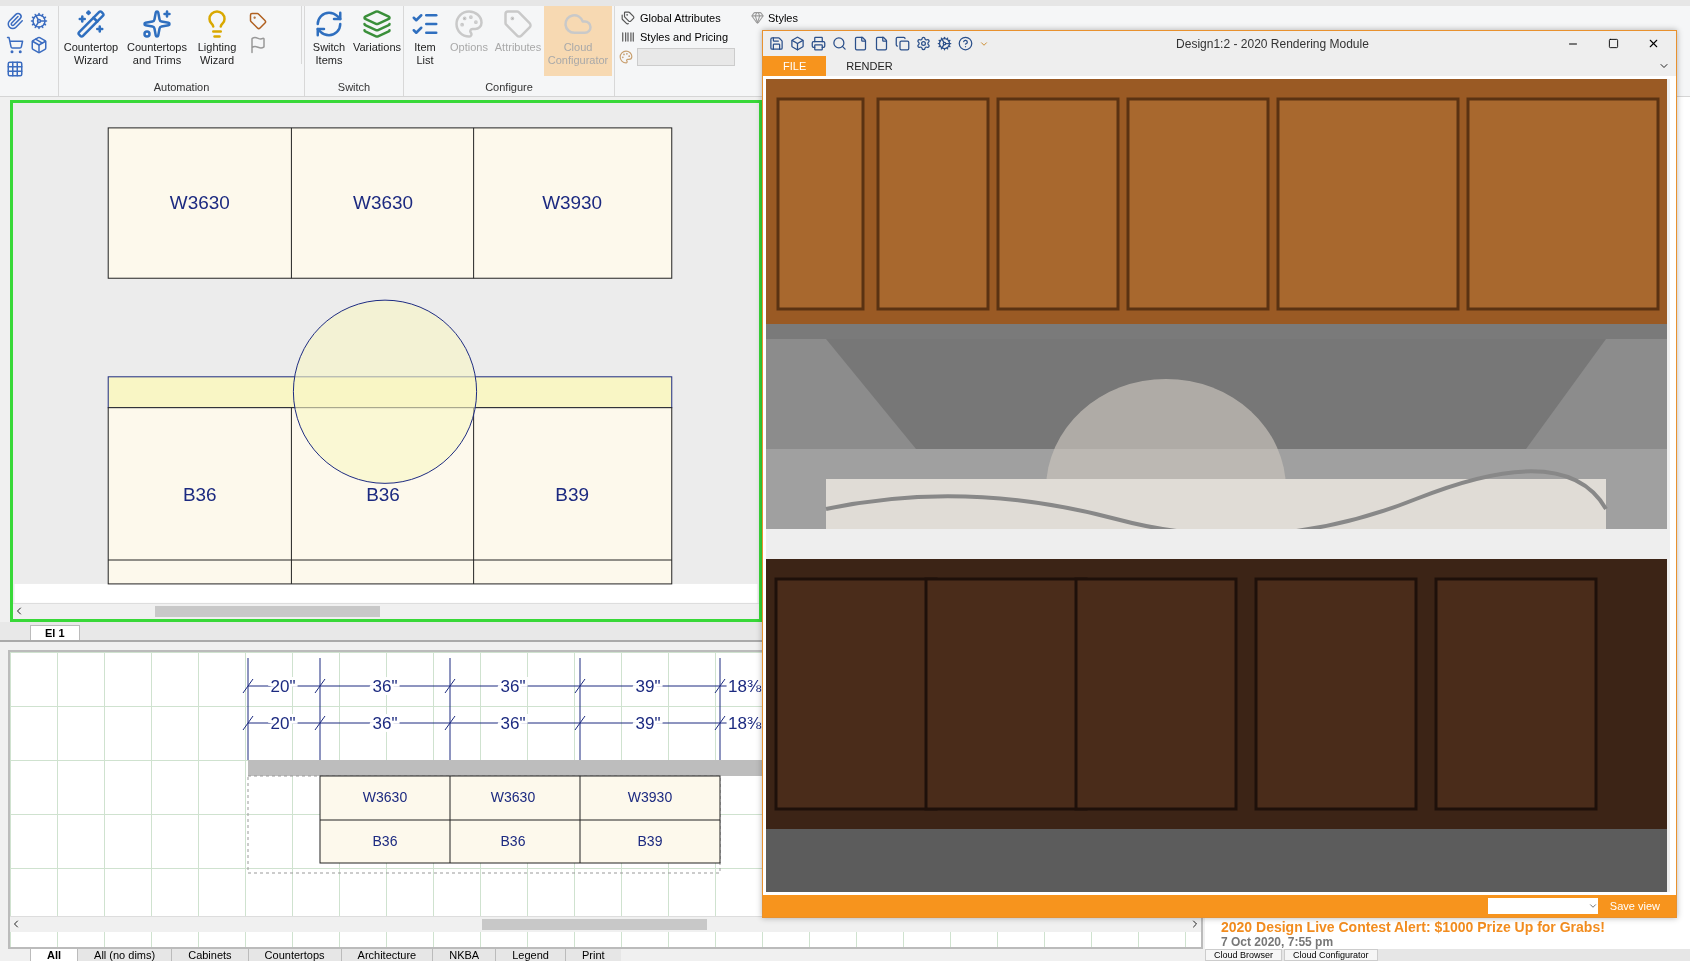 Image resolution: width=1690 pixels, height=961 pixels. I want to click on package-icon, so click(39, 45).